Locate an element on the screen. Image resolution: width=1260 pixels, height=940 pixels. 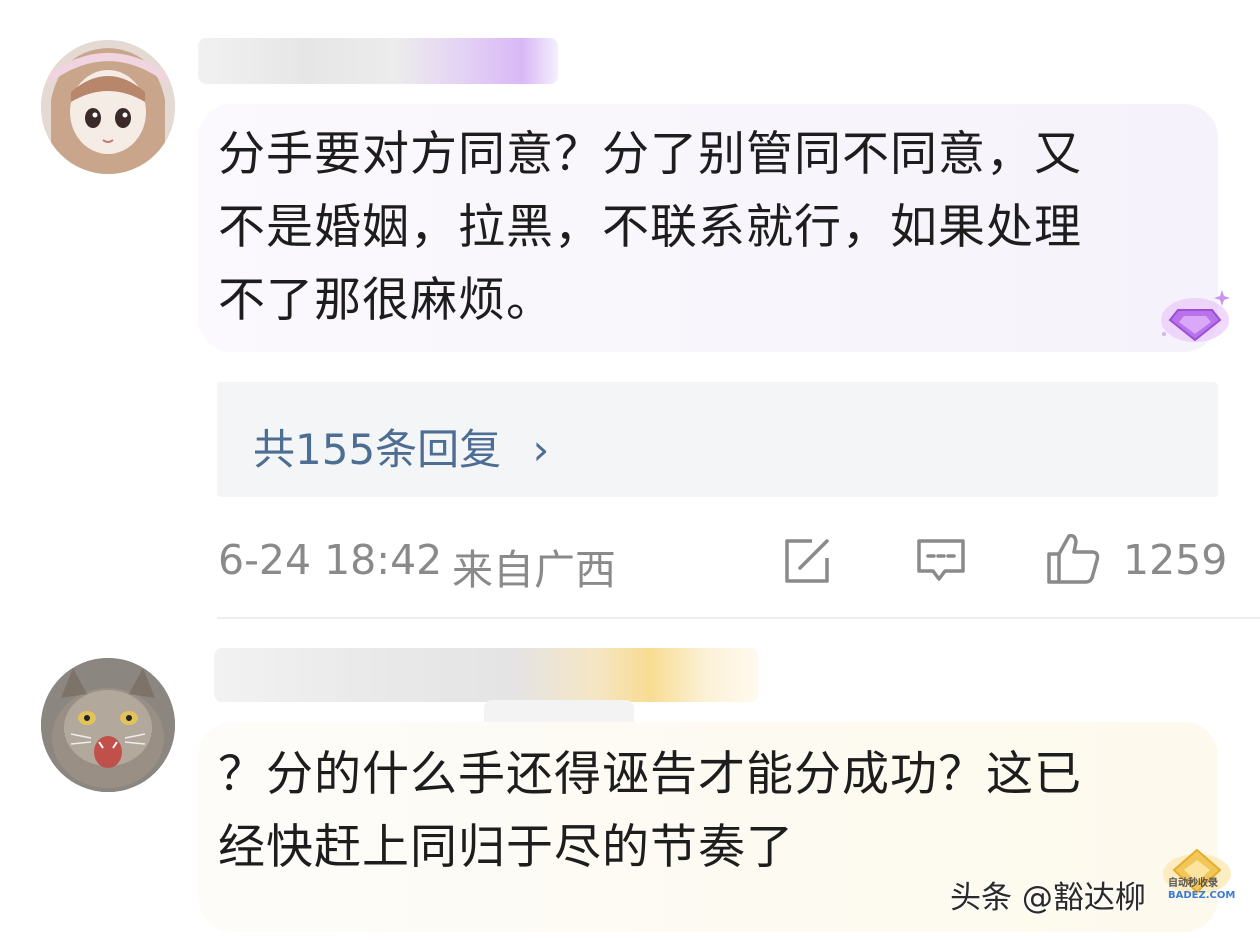
comment-line: 不了那很麻烦。 is located at coordinates (386, 300).